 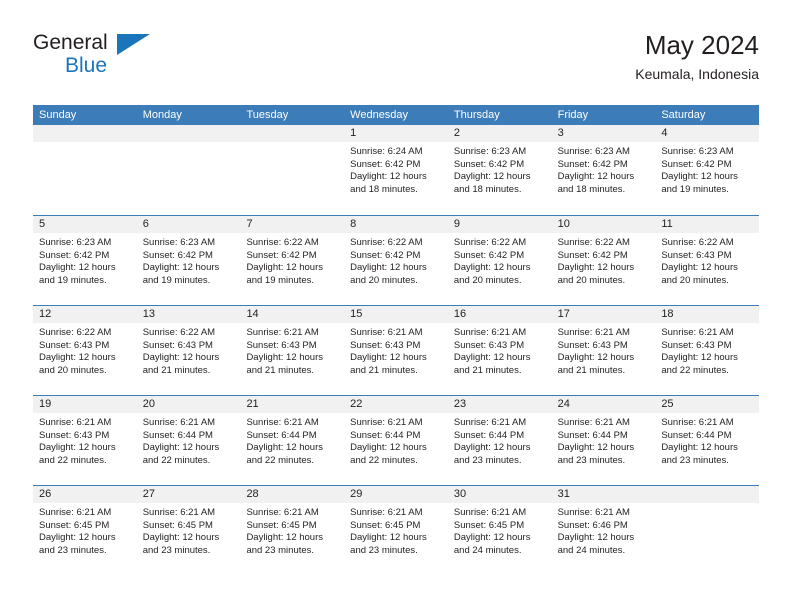 I want to click on day-number: 10, so click(x=603, y=224).